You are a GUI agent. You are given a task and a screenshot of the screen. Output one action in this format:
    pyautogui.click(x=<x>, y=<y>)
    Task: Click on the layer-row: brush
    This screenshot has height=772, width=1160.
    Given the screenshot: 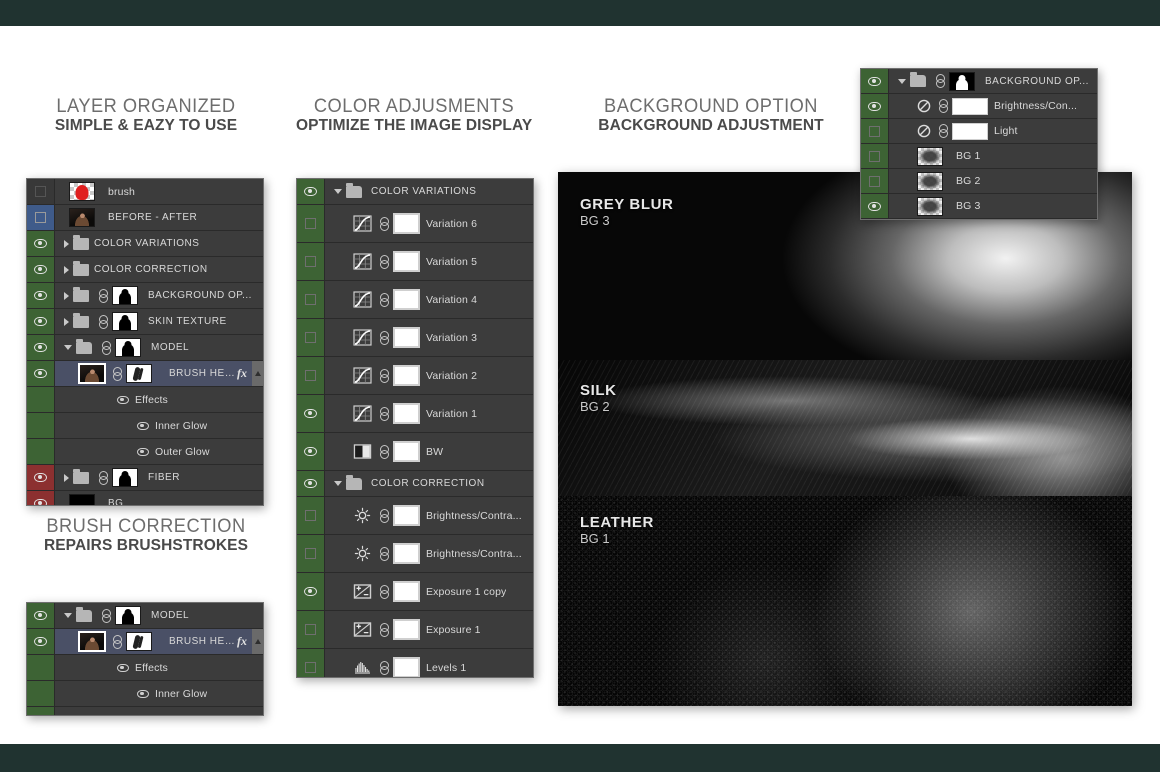 What is the action you would take?
    pyautogui.click(x=145, y=192)
    